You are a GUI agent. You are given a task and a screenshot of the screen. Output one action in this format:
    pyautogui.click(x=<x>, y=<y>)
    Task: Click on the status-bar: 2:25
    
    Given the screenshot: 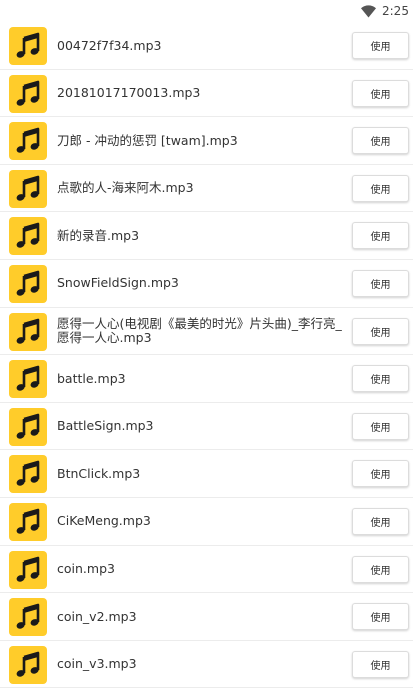 What is the action you would take?
    pyautogui.click(x=206, y=12)
    